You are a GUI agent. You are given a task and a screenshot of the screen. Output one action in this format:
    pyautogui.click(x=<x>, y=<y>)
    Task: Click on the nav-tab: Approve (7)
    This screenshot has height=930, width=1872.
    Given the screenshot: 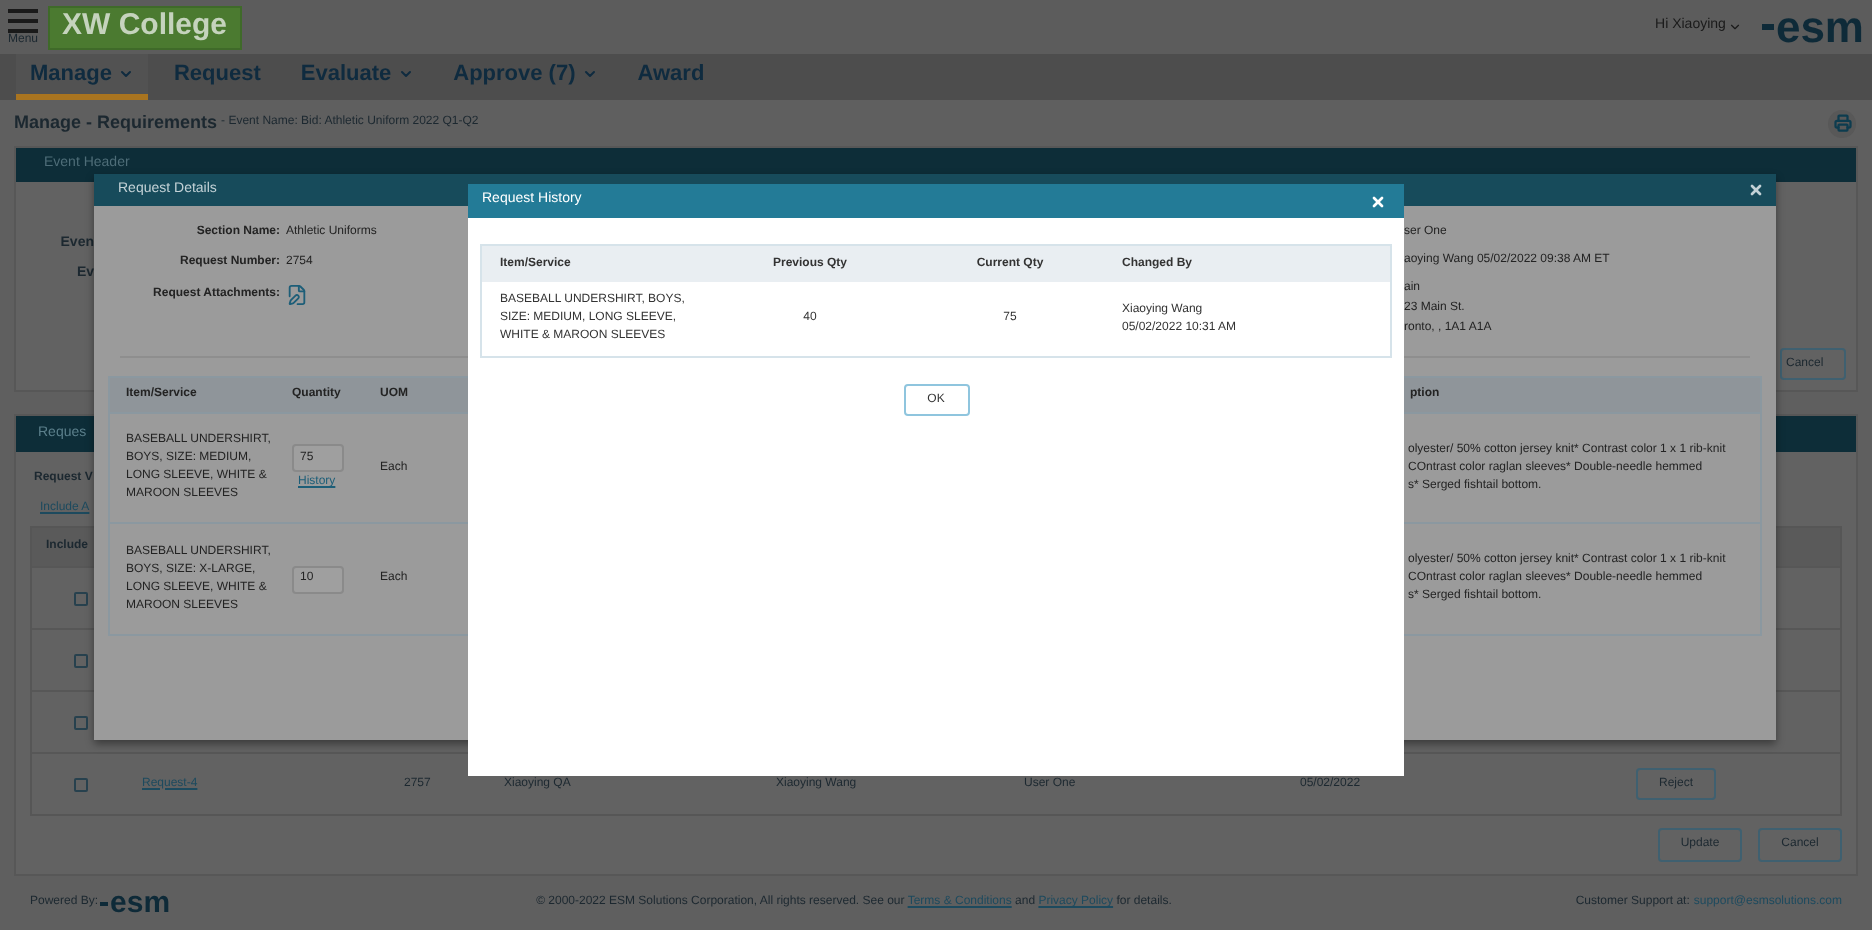 What is the action you would take?
    pyautogui.click(x=525, y=77)
    